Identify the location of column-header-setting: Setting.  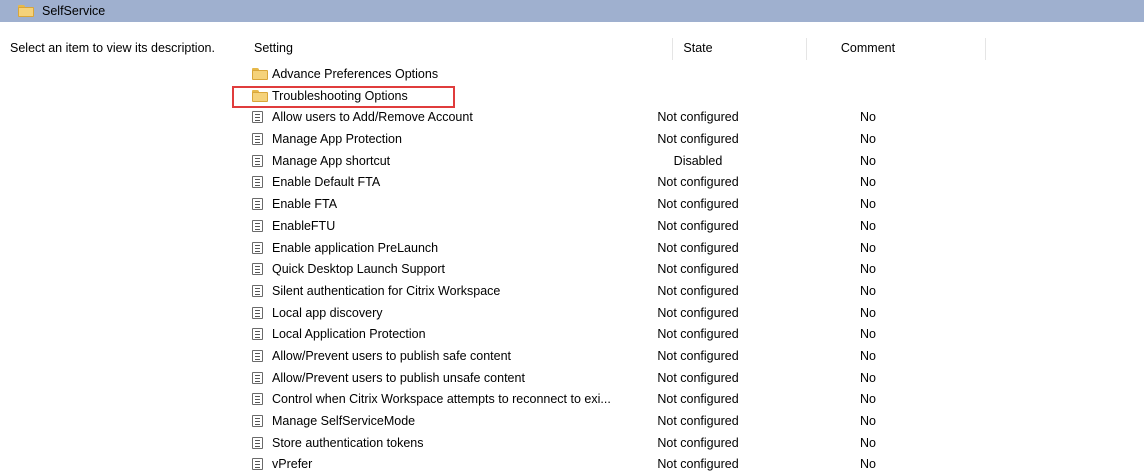
(273, 48).